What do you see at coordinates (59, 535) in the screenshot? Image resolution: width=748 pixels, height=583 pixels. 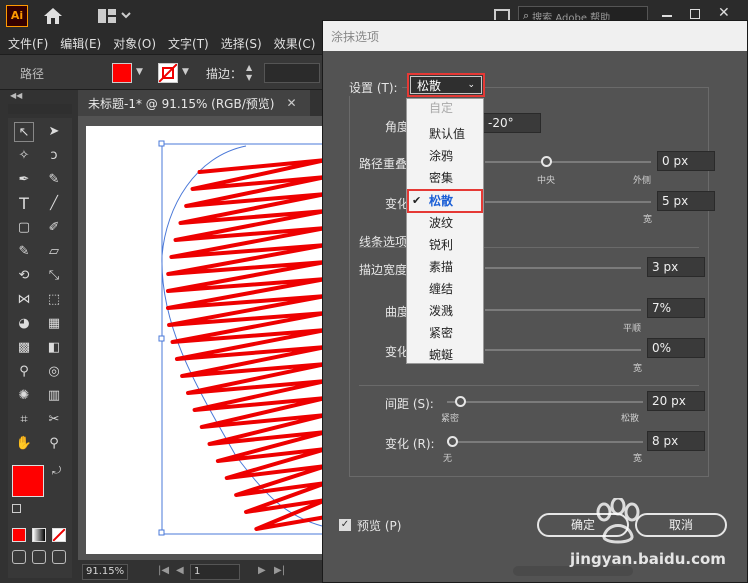 I see `none-mode-icon` at bounding box center [59, 535].